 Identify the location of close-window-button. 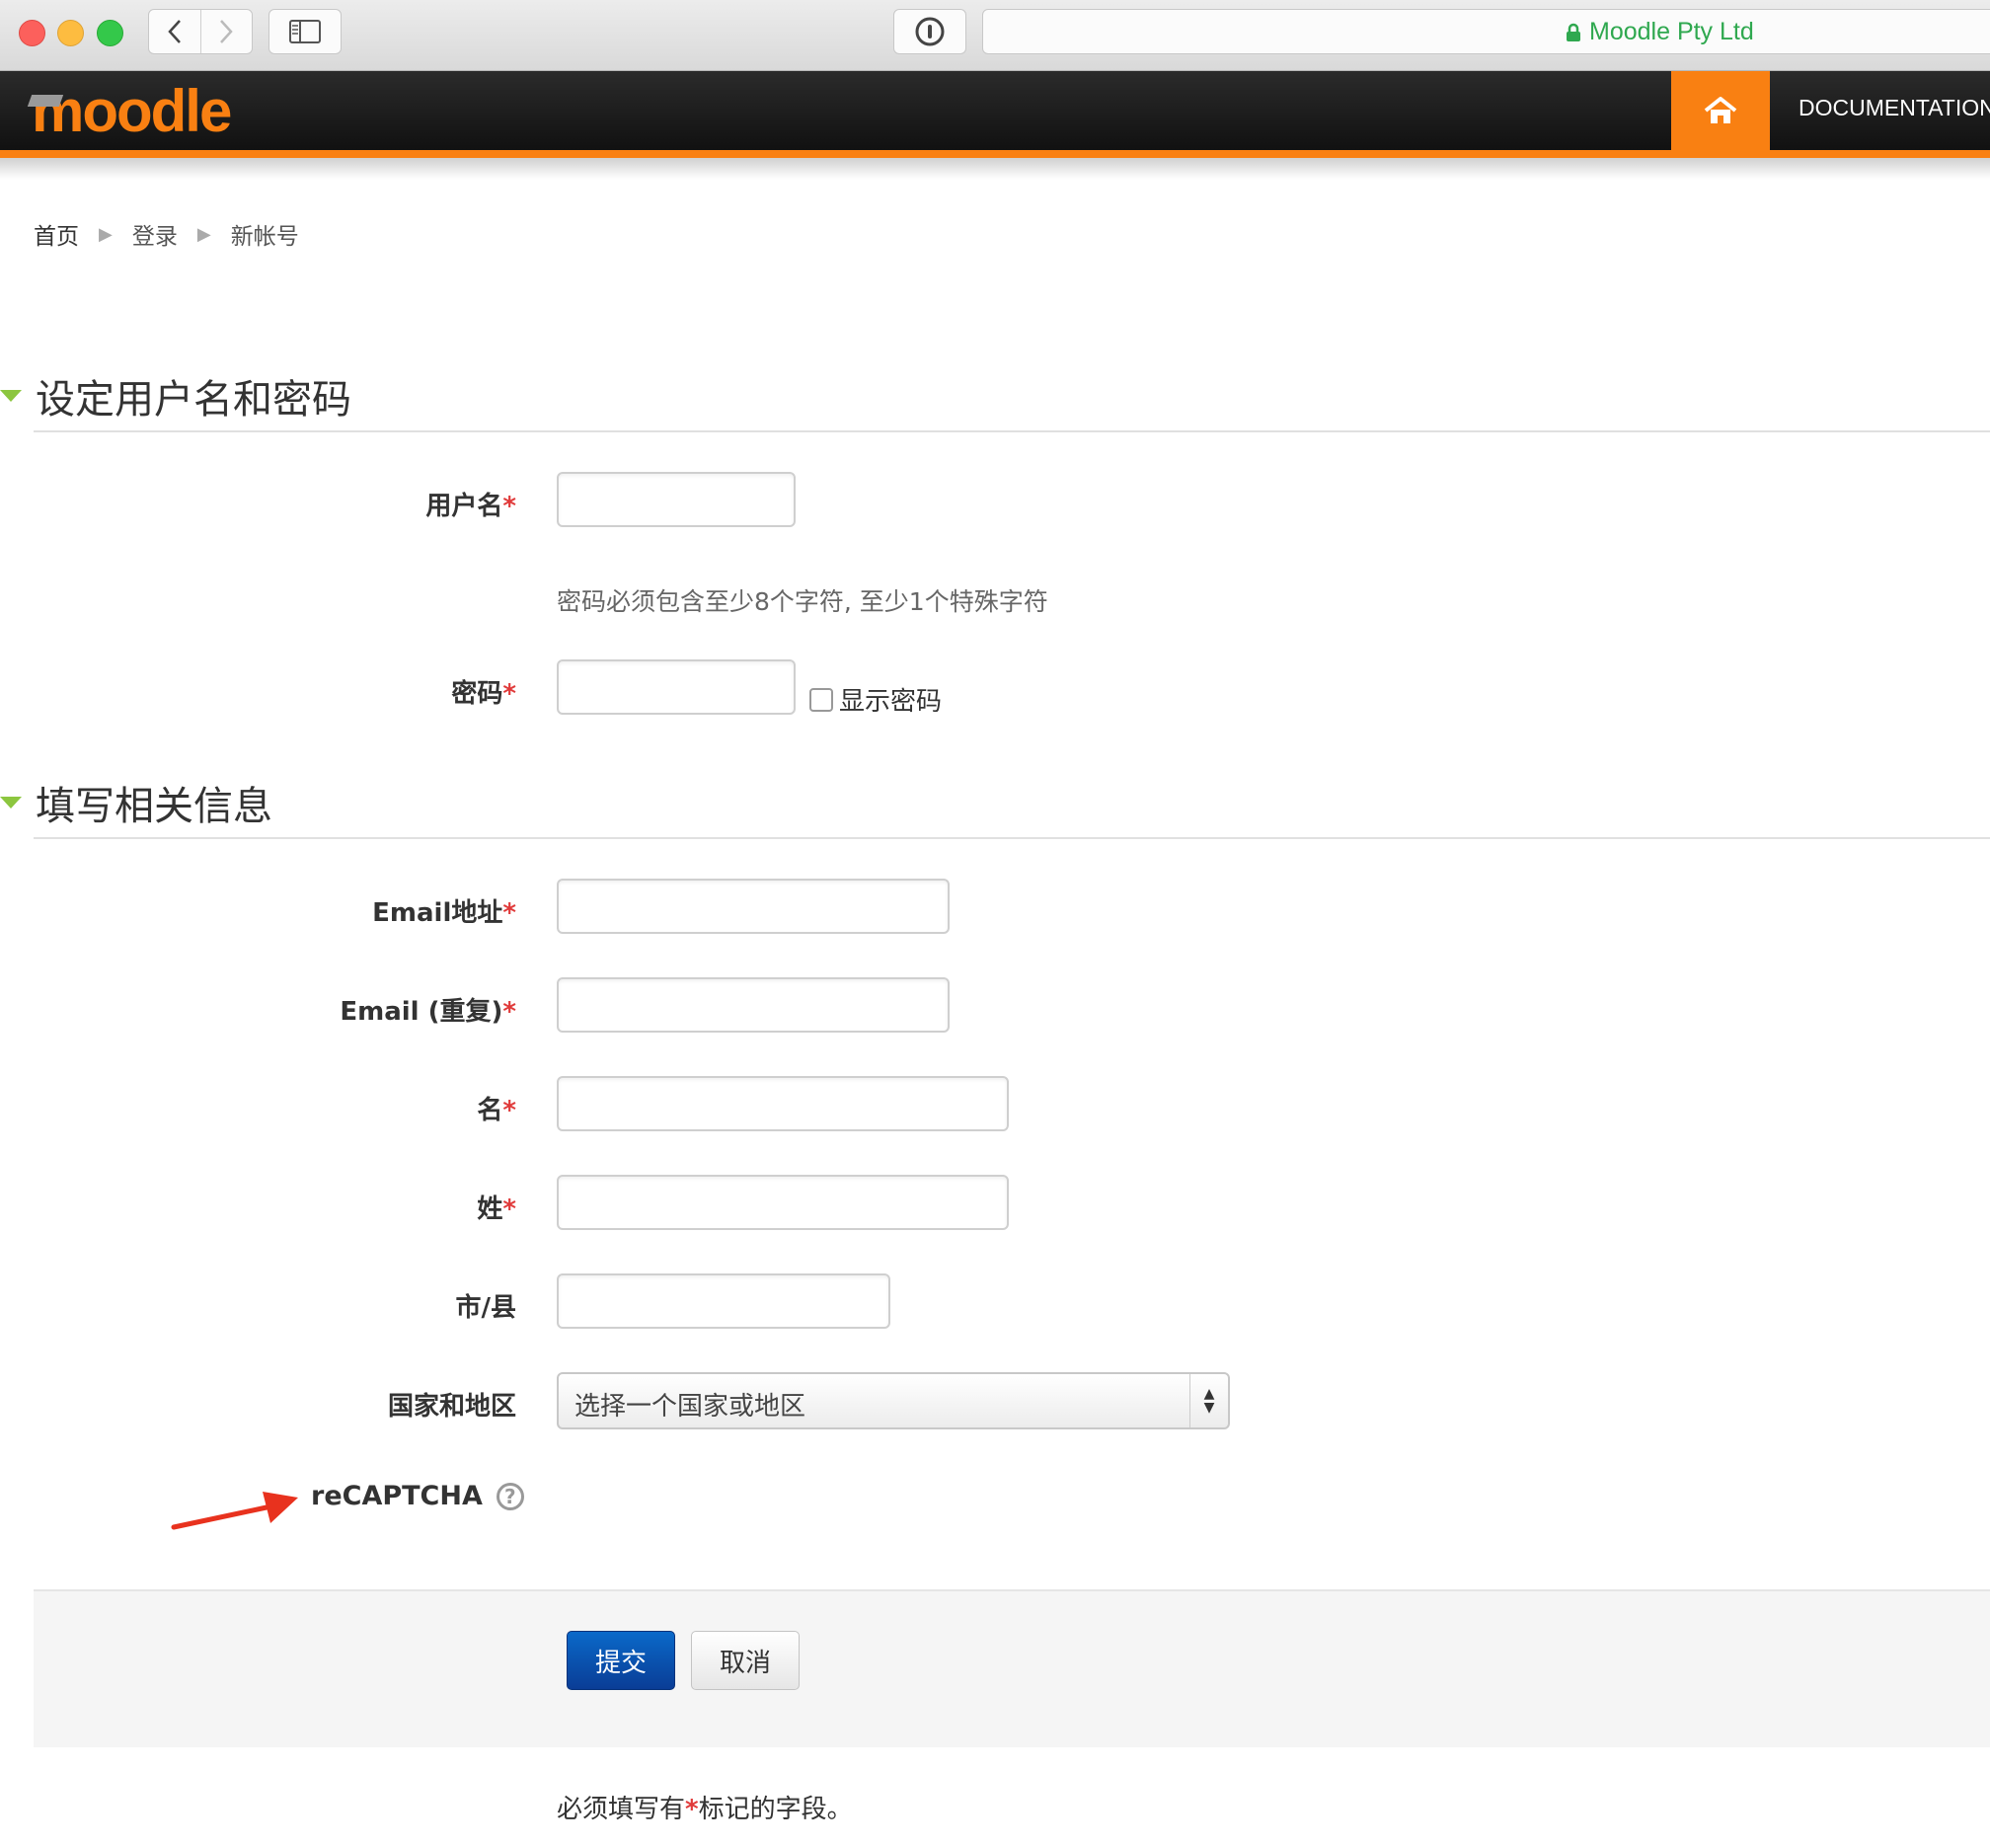
(32, 33).